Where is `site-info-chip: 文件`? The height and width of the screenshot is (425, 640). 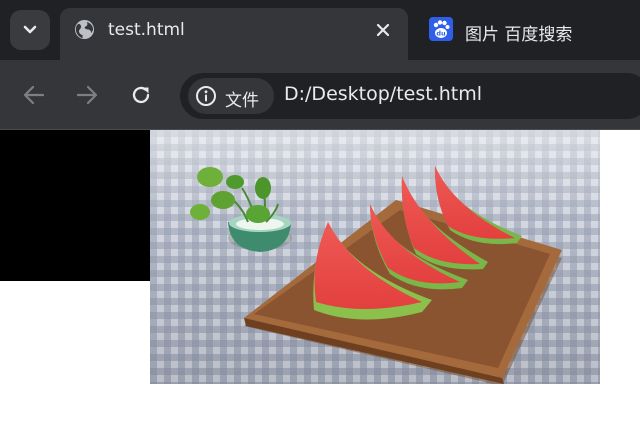 site-info-chip: 文件 is located at coordinates (231, 96).